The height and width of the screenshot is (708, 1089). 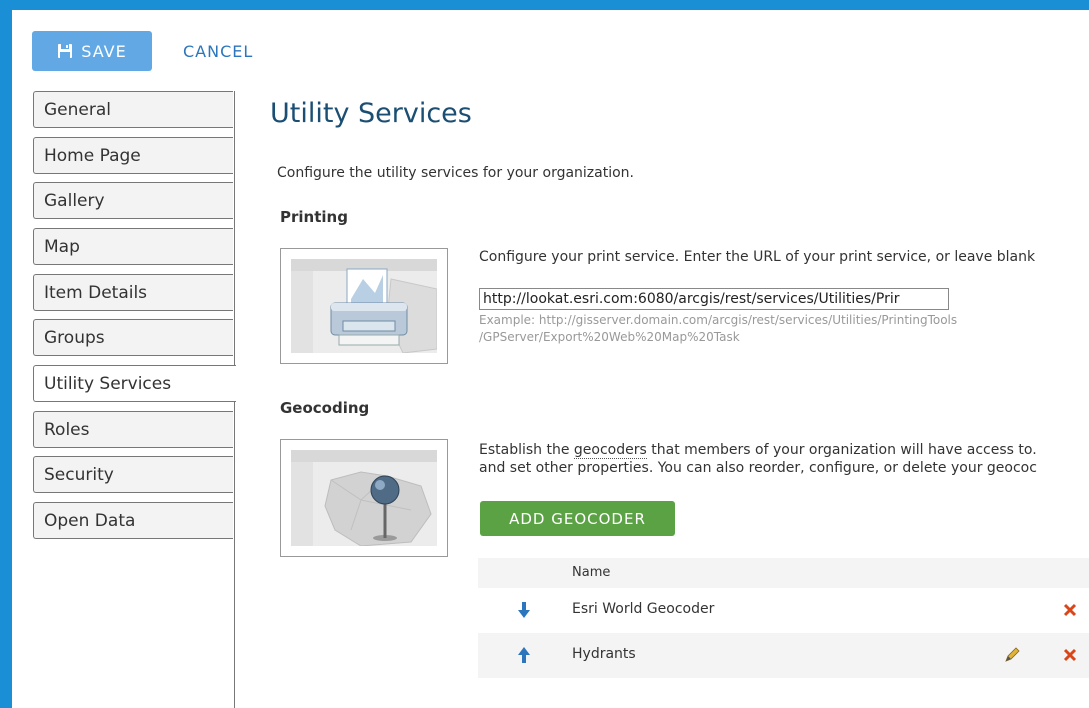 I want to click on sidebar-item-groups: Groups, so click(x=133, y=337).